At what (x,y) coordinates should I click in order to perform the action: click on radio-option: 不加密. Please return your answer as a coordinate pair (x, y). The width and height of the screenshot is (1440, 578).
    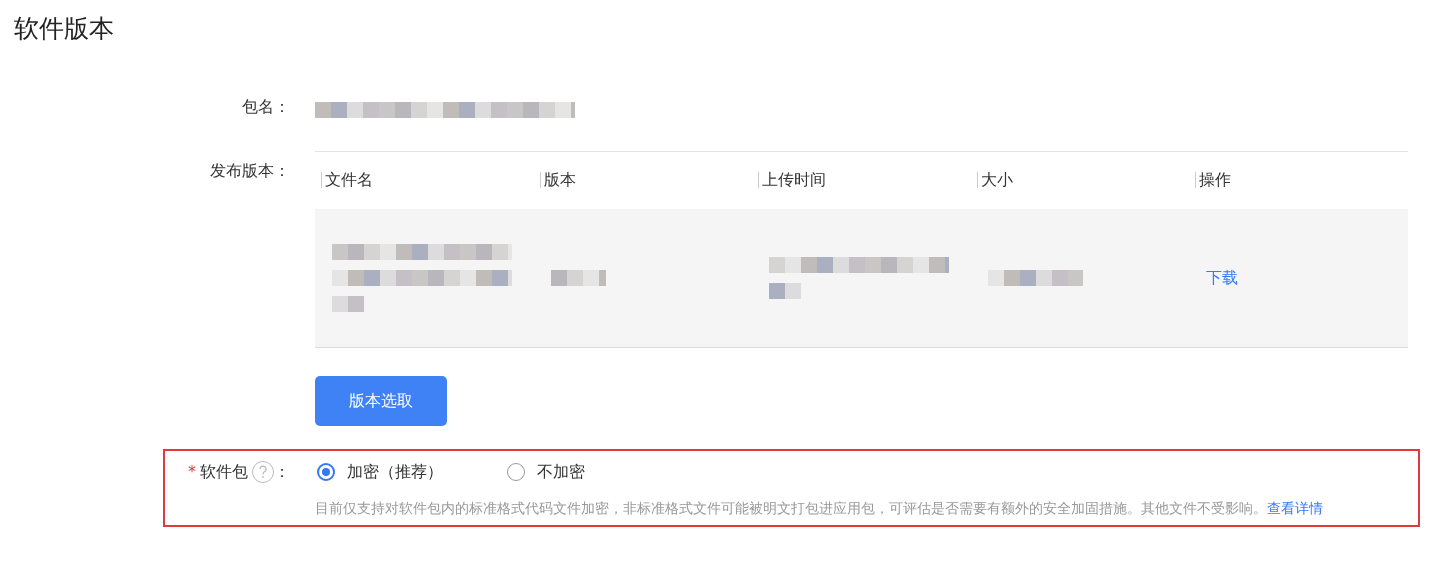
    Looking at the image, I should click on (546, 472).